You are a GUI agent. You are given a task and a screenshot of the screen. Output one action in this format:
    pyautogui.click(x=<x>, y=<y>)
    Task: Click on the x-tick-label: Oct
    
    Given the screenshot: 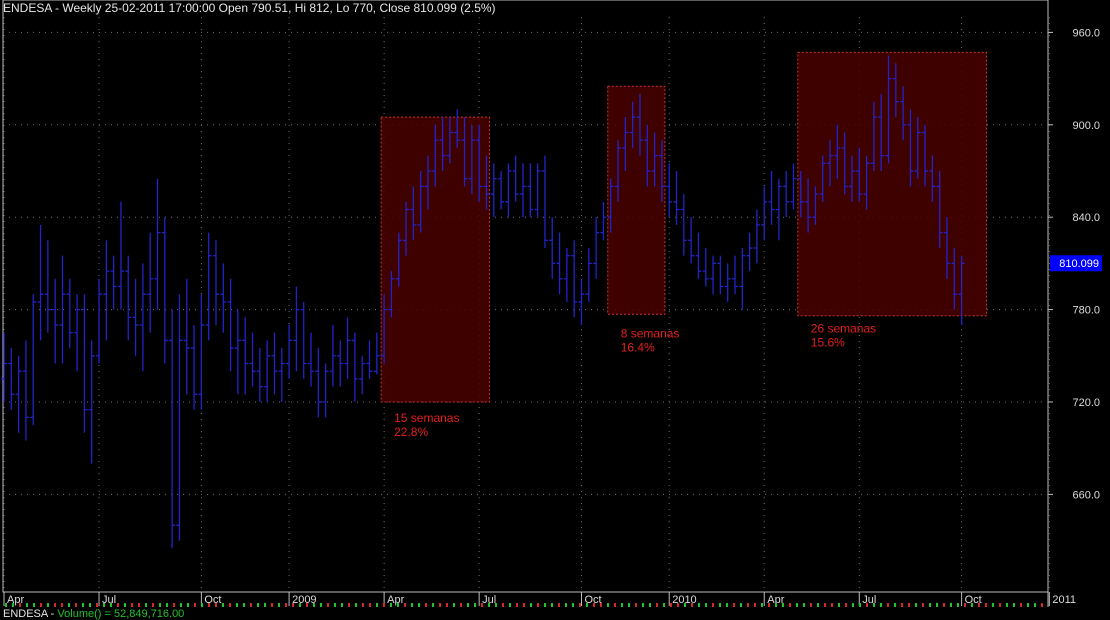 What is the action you would take?
    pyautogui.click(x=212, y=600)
    